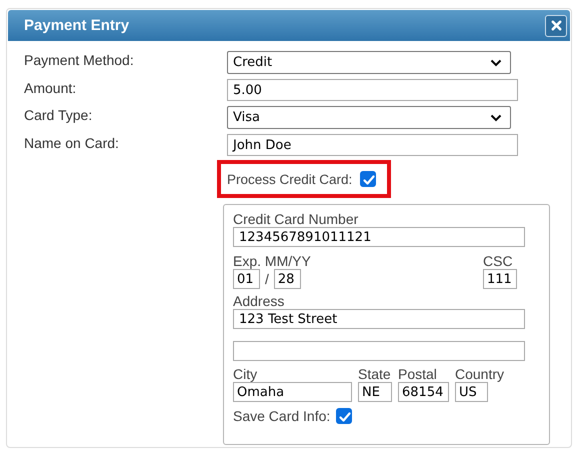 This screenshot has width=587, height=463. What do you see at coordinates (369, 62) in the screenshot?
I see `dropdown: Credit` at bounding box center [369, 62].